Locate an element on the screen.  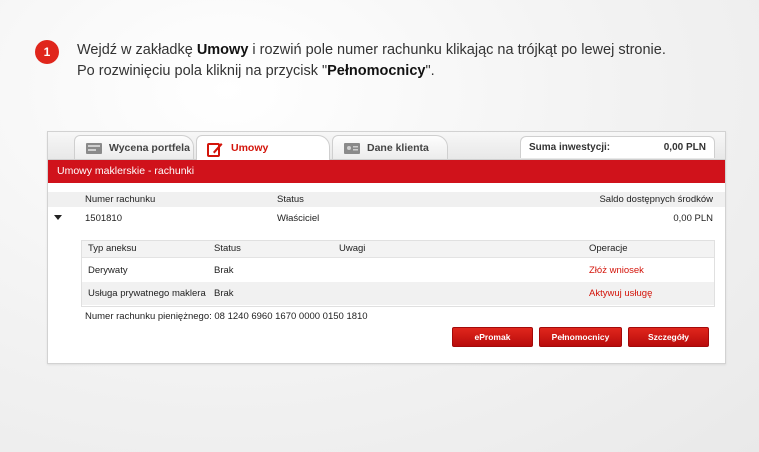
szczegoly-button: Szczegóły is located at coordinates (668, 337).